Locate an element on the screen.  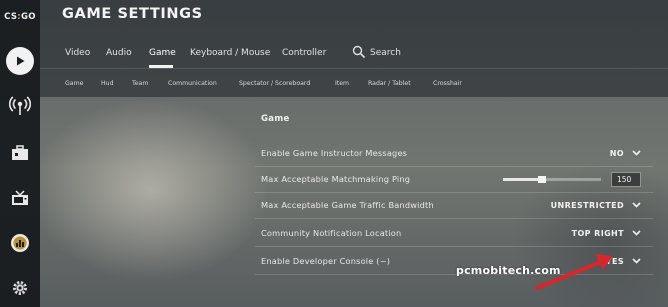
section-title: Game is located at coordinates (275, 119).